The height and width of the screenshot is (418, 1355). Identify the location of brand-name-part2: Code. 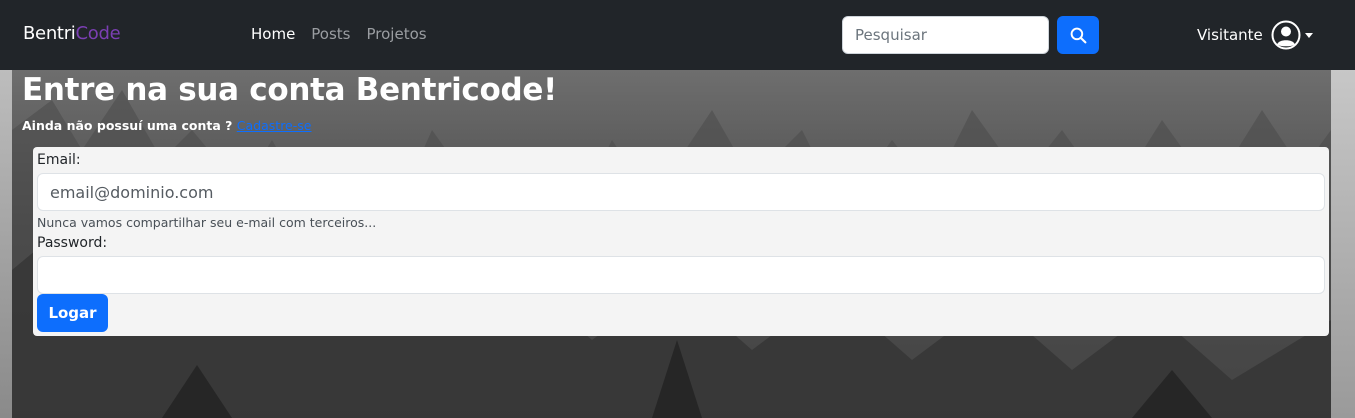
(98, 33).